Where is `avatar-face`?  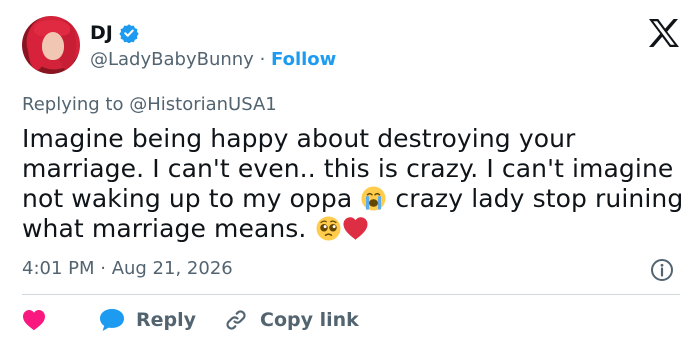 avatar-face is located at coordinates (53, 46).